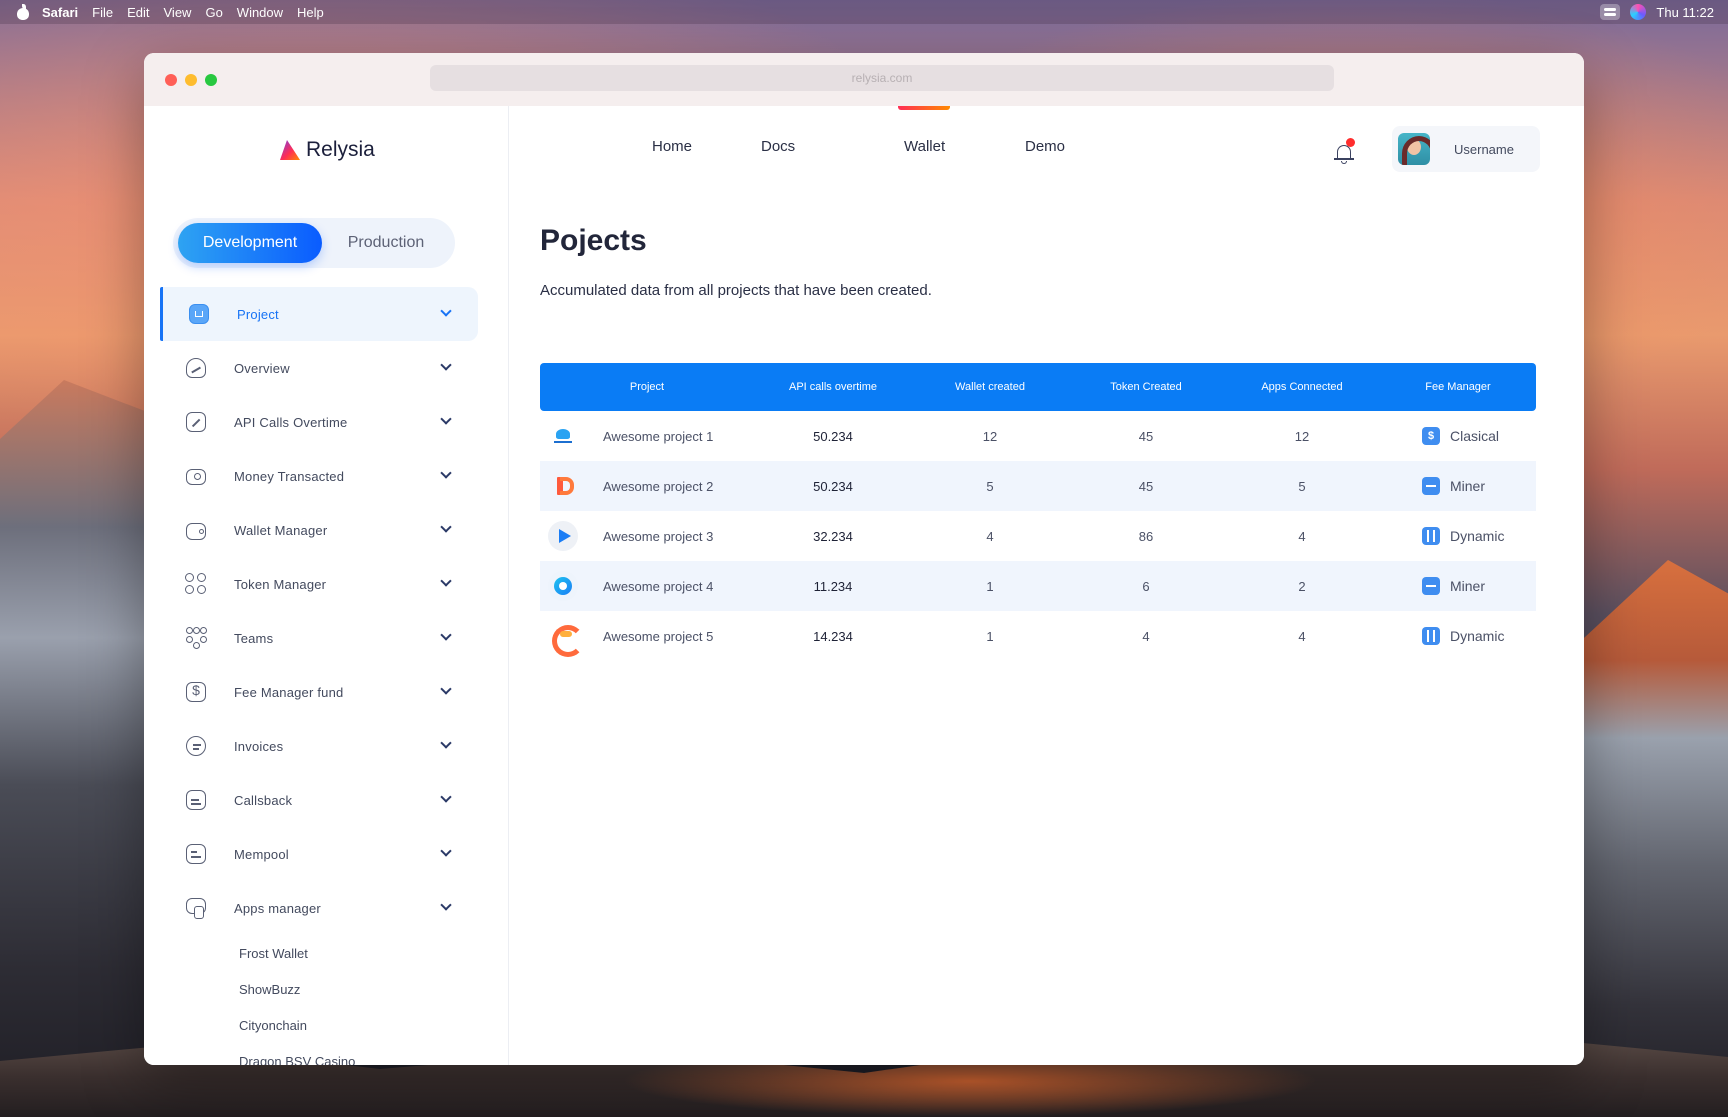  I want to click on nav-demo: Demo, so click(1045, 146).